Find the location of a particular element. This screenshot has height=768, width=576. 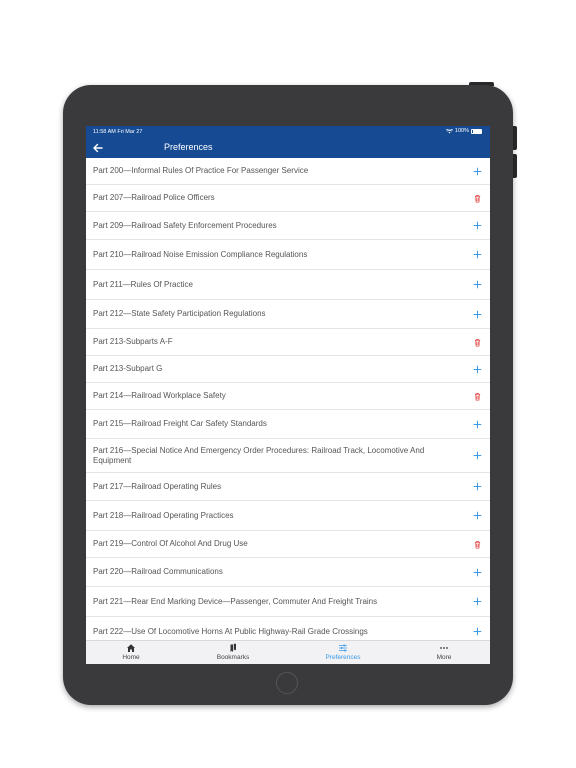

list-item: Part 213-Subpart G is located at coordinates (288, 369).